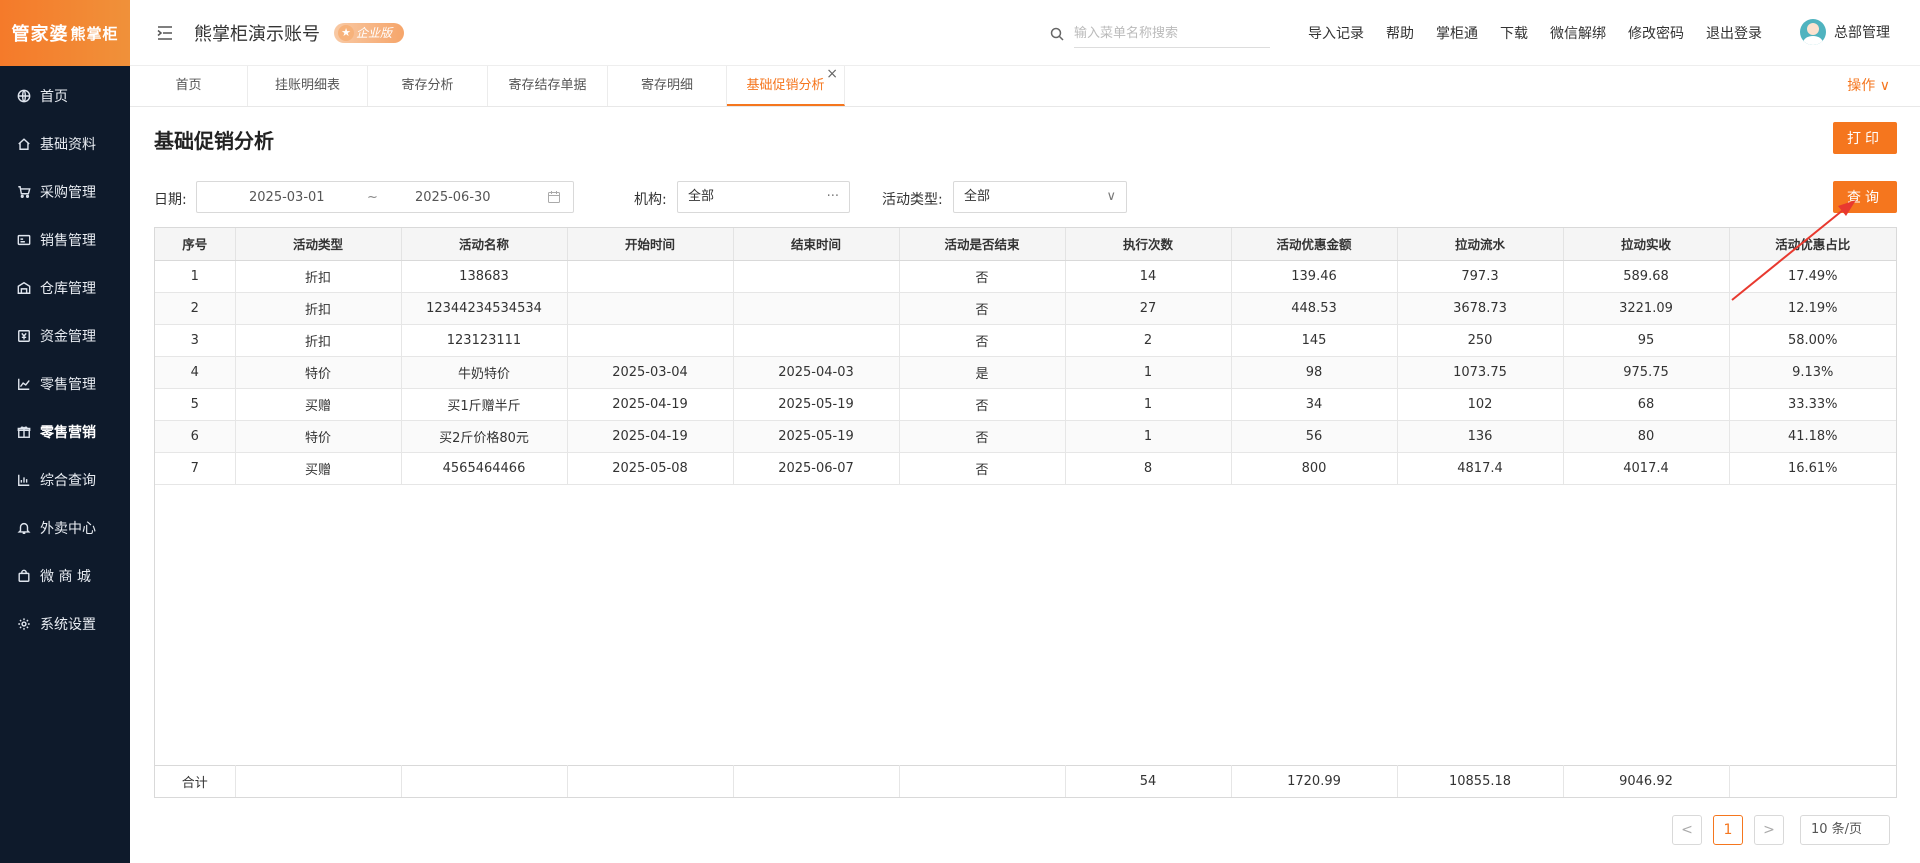  Describe the element at coordinates (1728, 830) in the screenshot. I see `page-1-button: 1` at that location.